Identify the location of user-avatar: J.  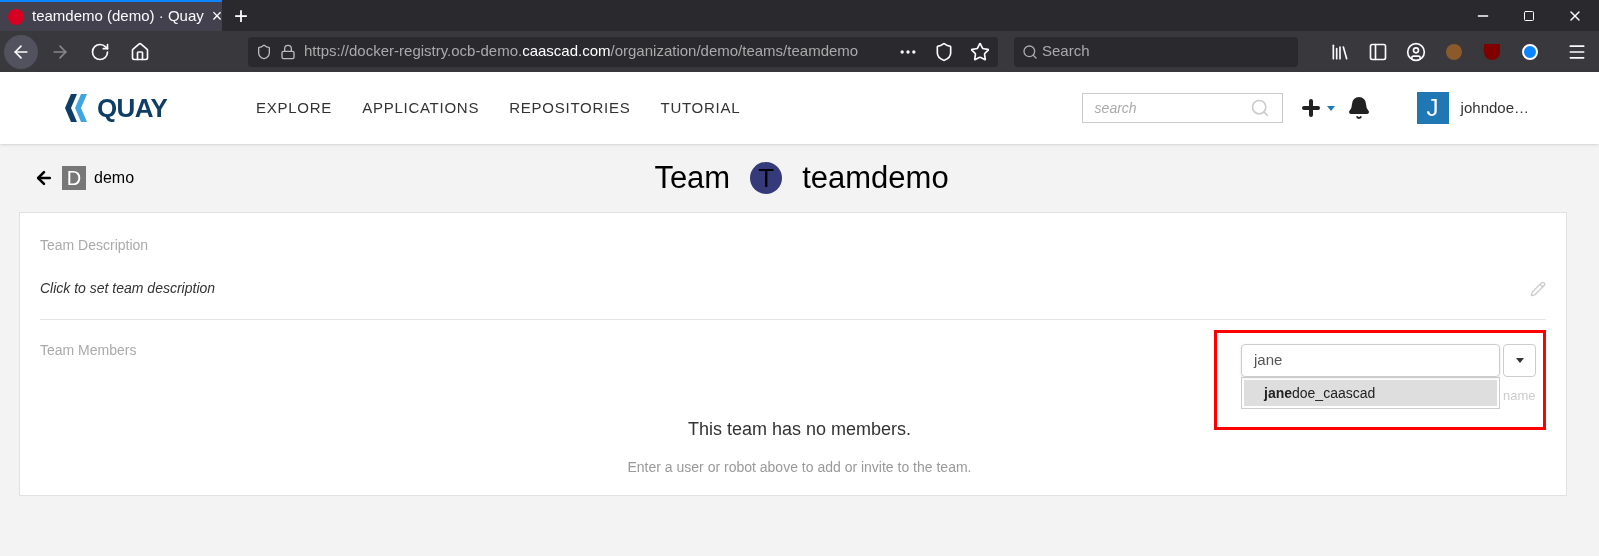
(1432, 108).